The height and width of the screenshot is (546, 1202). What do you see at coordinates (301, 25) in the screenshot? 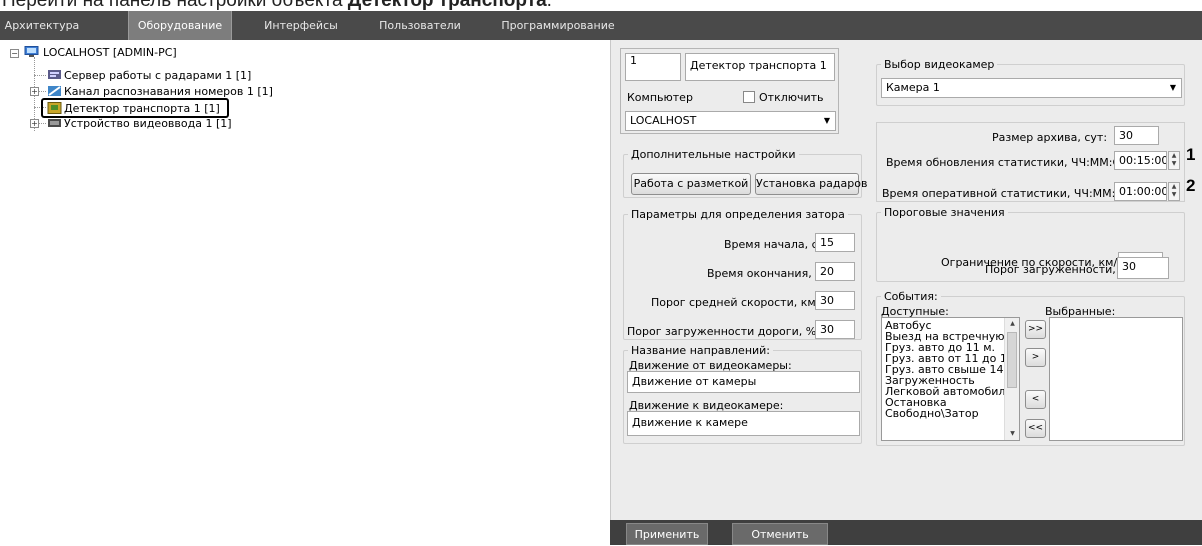
I see `tab-interfaces: Интерфейсы` at bounding box center [301, 25].